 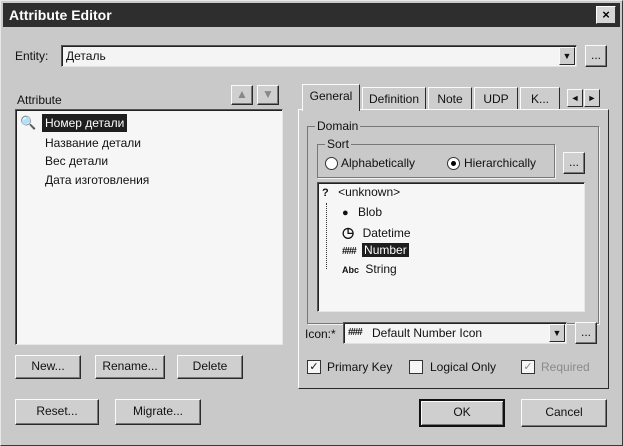 I want to click on tab-note: Note, so click(x=450, y=98).